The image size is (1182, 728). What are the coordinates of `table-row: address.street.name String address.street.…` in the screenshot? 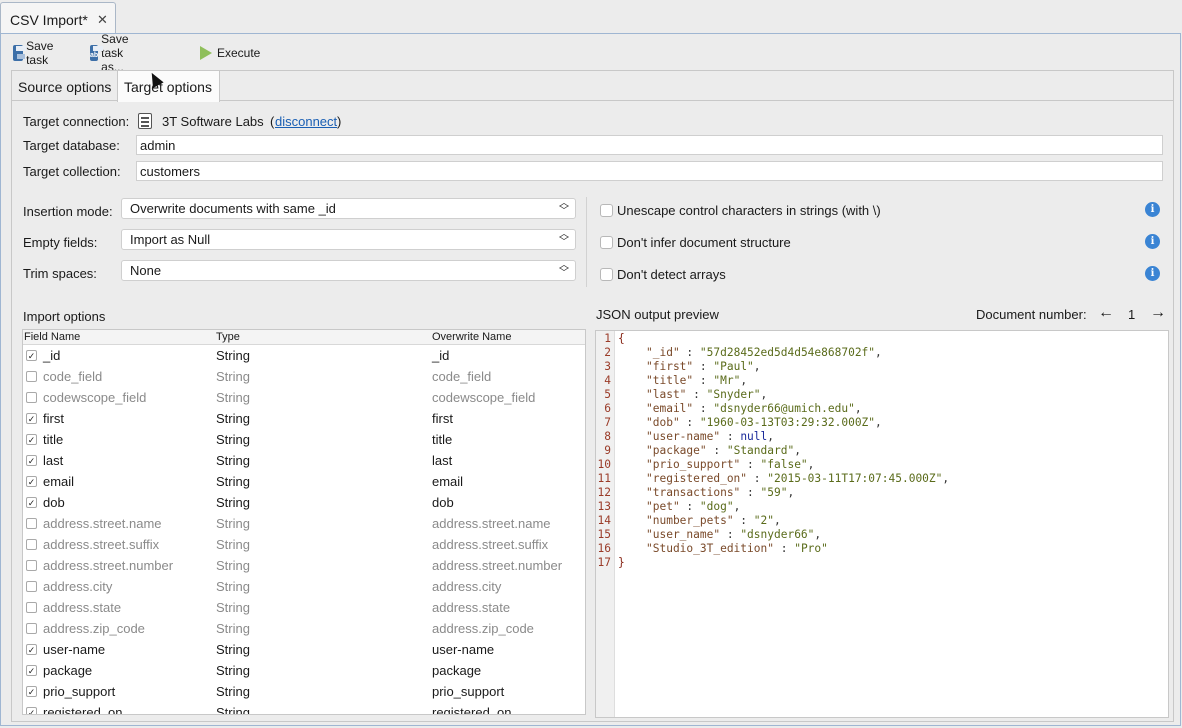 It's located at (304, 524).